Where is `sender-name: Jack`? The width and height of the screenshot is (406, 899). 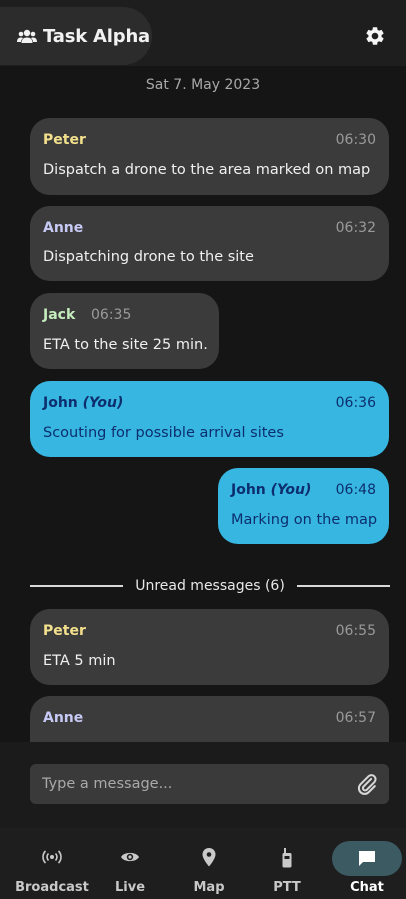 sender-name: Jack is located at coordinates (59, 315).